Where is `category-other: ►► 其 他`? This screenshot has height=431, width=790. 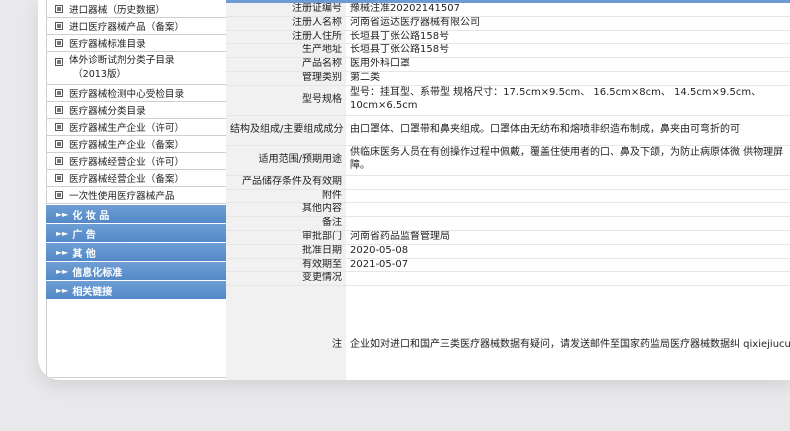 category-other: ►► 其 他 is located at coordinates (145, 252).